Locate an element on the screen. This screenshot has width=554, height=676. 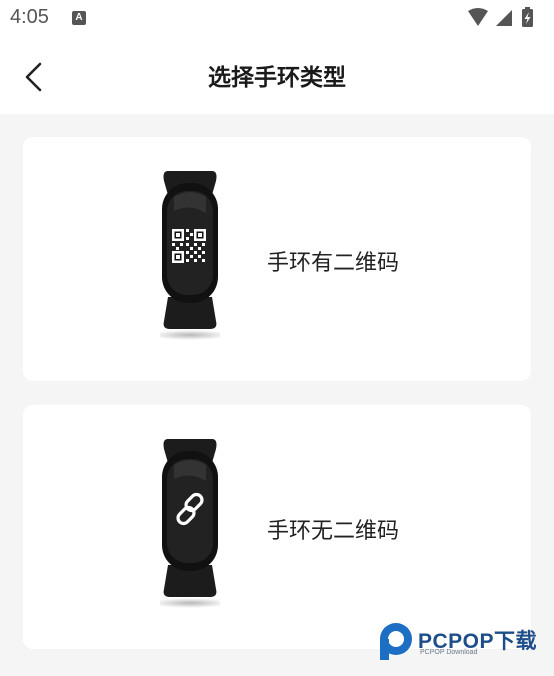
page-title: 选择手环类型 is located at coordinates (277, 78).